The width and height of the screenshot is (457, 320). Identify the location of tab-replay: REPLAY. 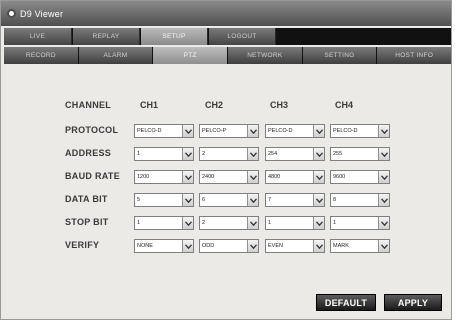
(106, 36).